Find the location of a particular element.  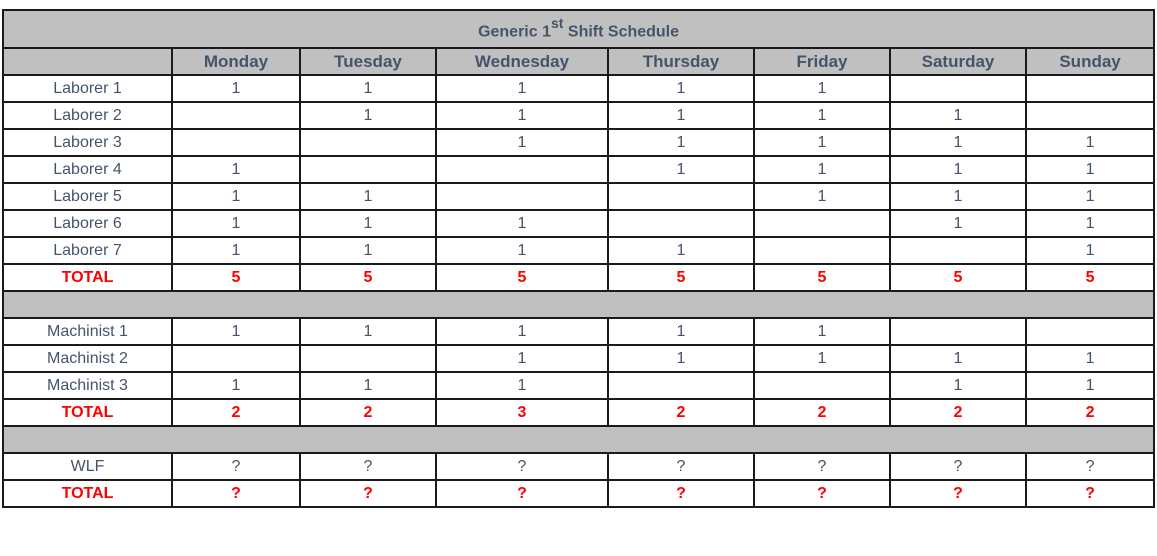

day-header-wednesday: Wednesday is located at coordinates (522, 61).